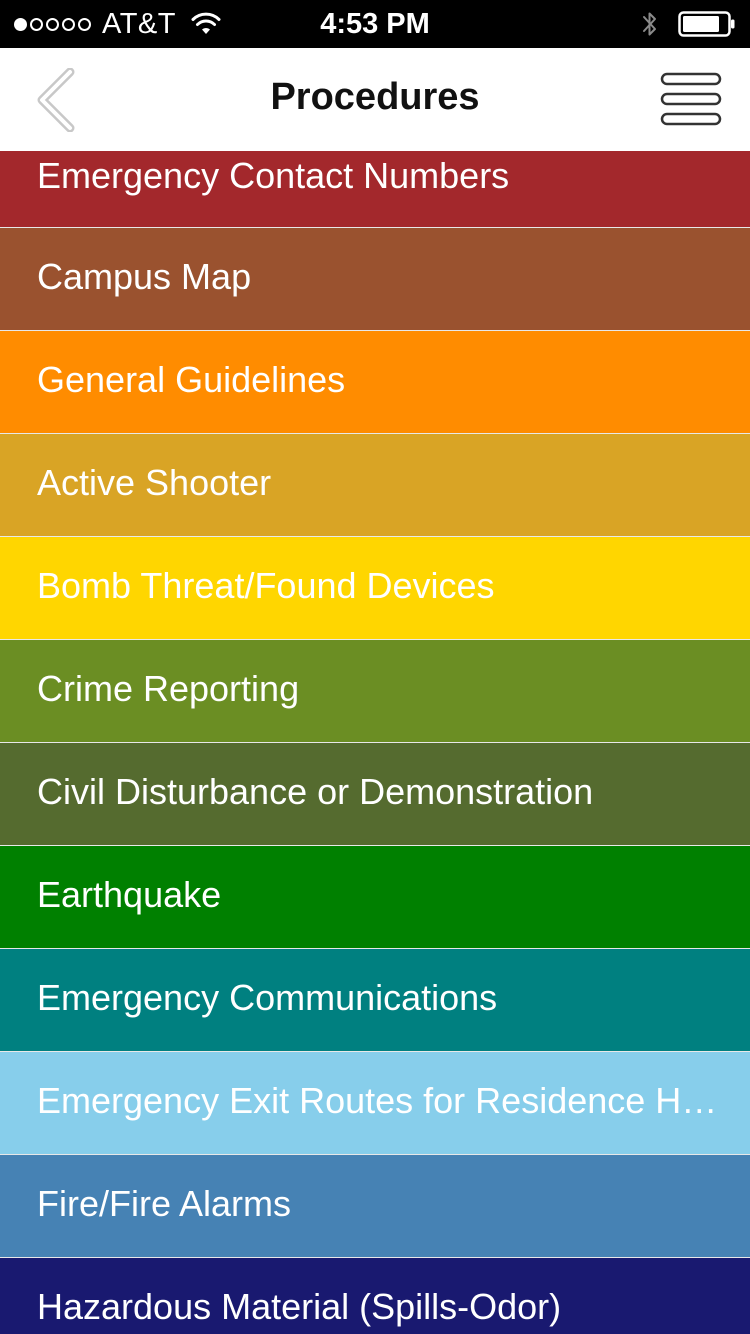 This screenshot has width=750, height=1334. Describe the element at coordinates (375, 1206) in the screenshot. I see `list-item-fire-alarms: Fire/Fire Alarms` at that location.